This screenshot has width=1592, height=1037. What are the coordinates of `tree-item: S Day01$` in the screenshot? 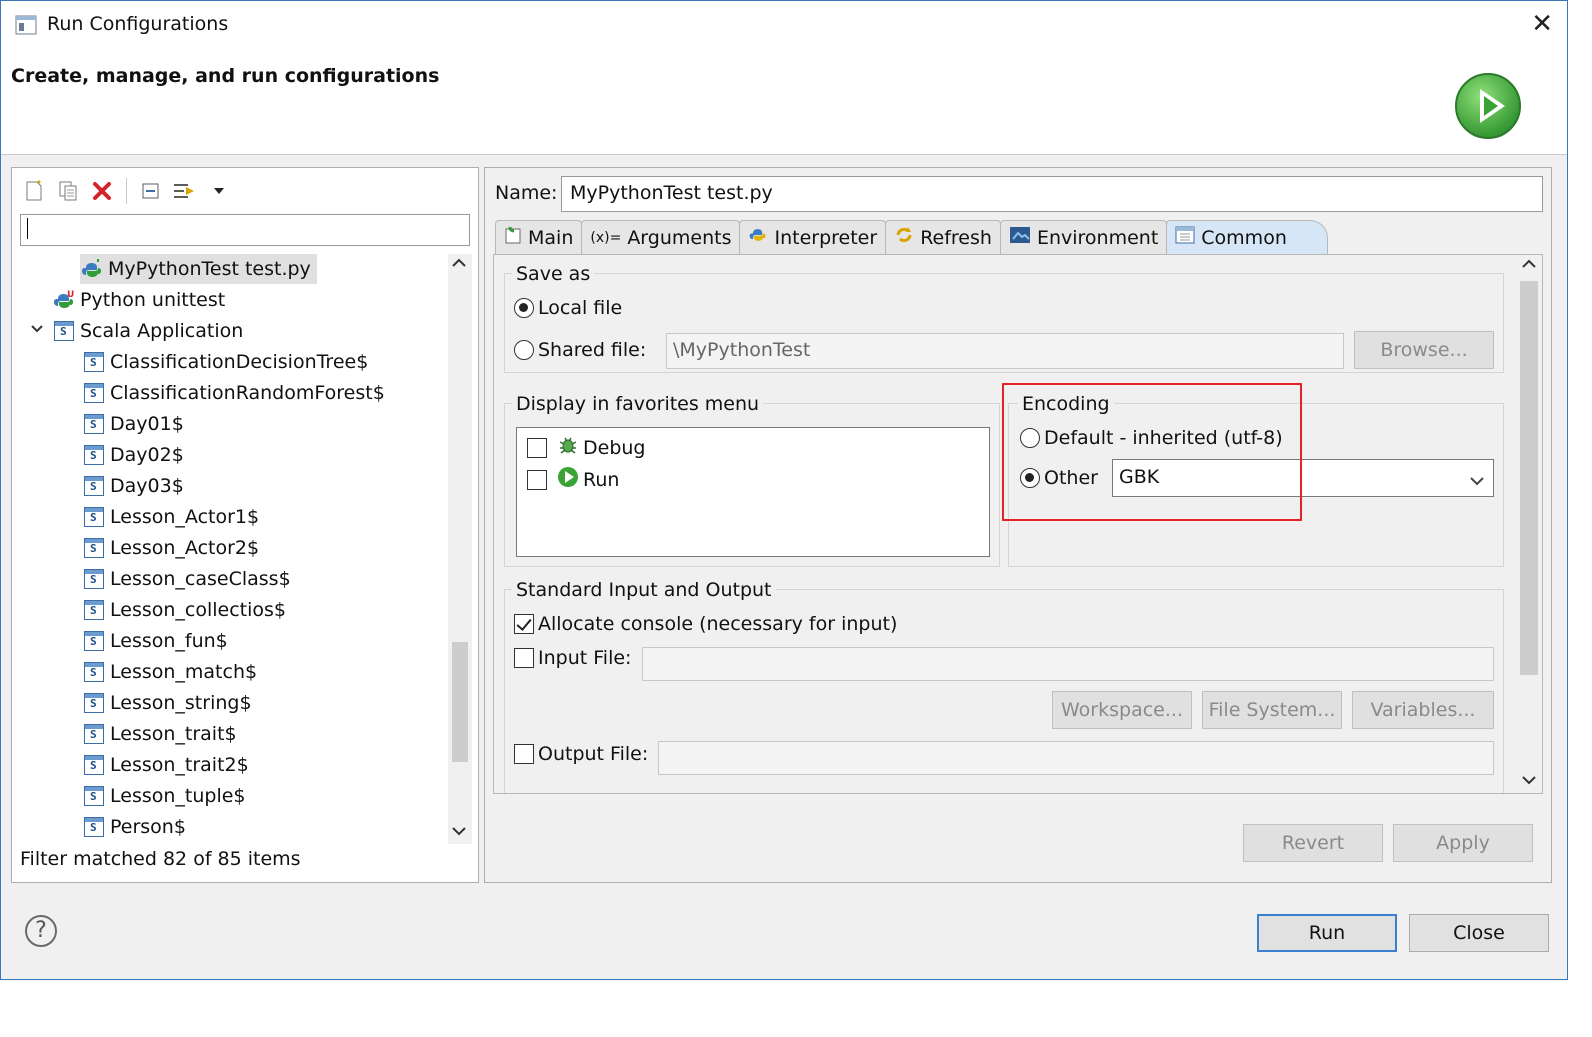 It's located at (134, 424).